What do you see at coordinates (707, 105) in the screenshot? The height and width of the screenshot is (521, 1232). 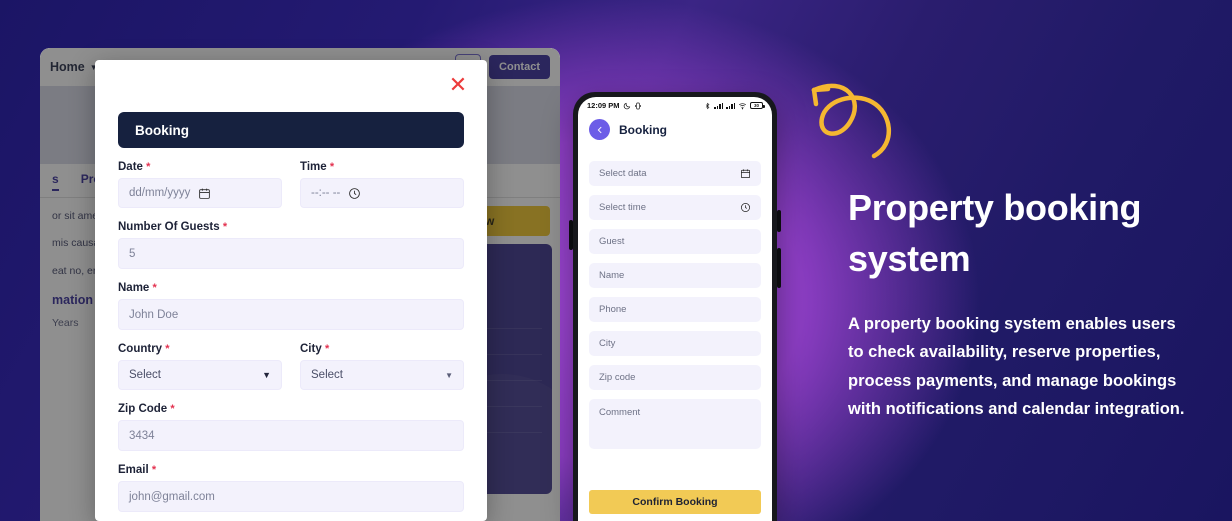 I see `bluetooth-icon` at bounding box center [707, 105].